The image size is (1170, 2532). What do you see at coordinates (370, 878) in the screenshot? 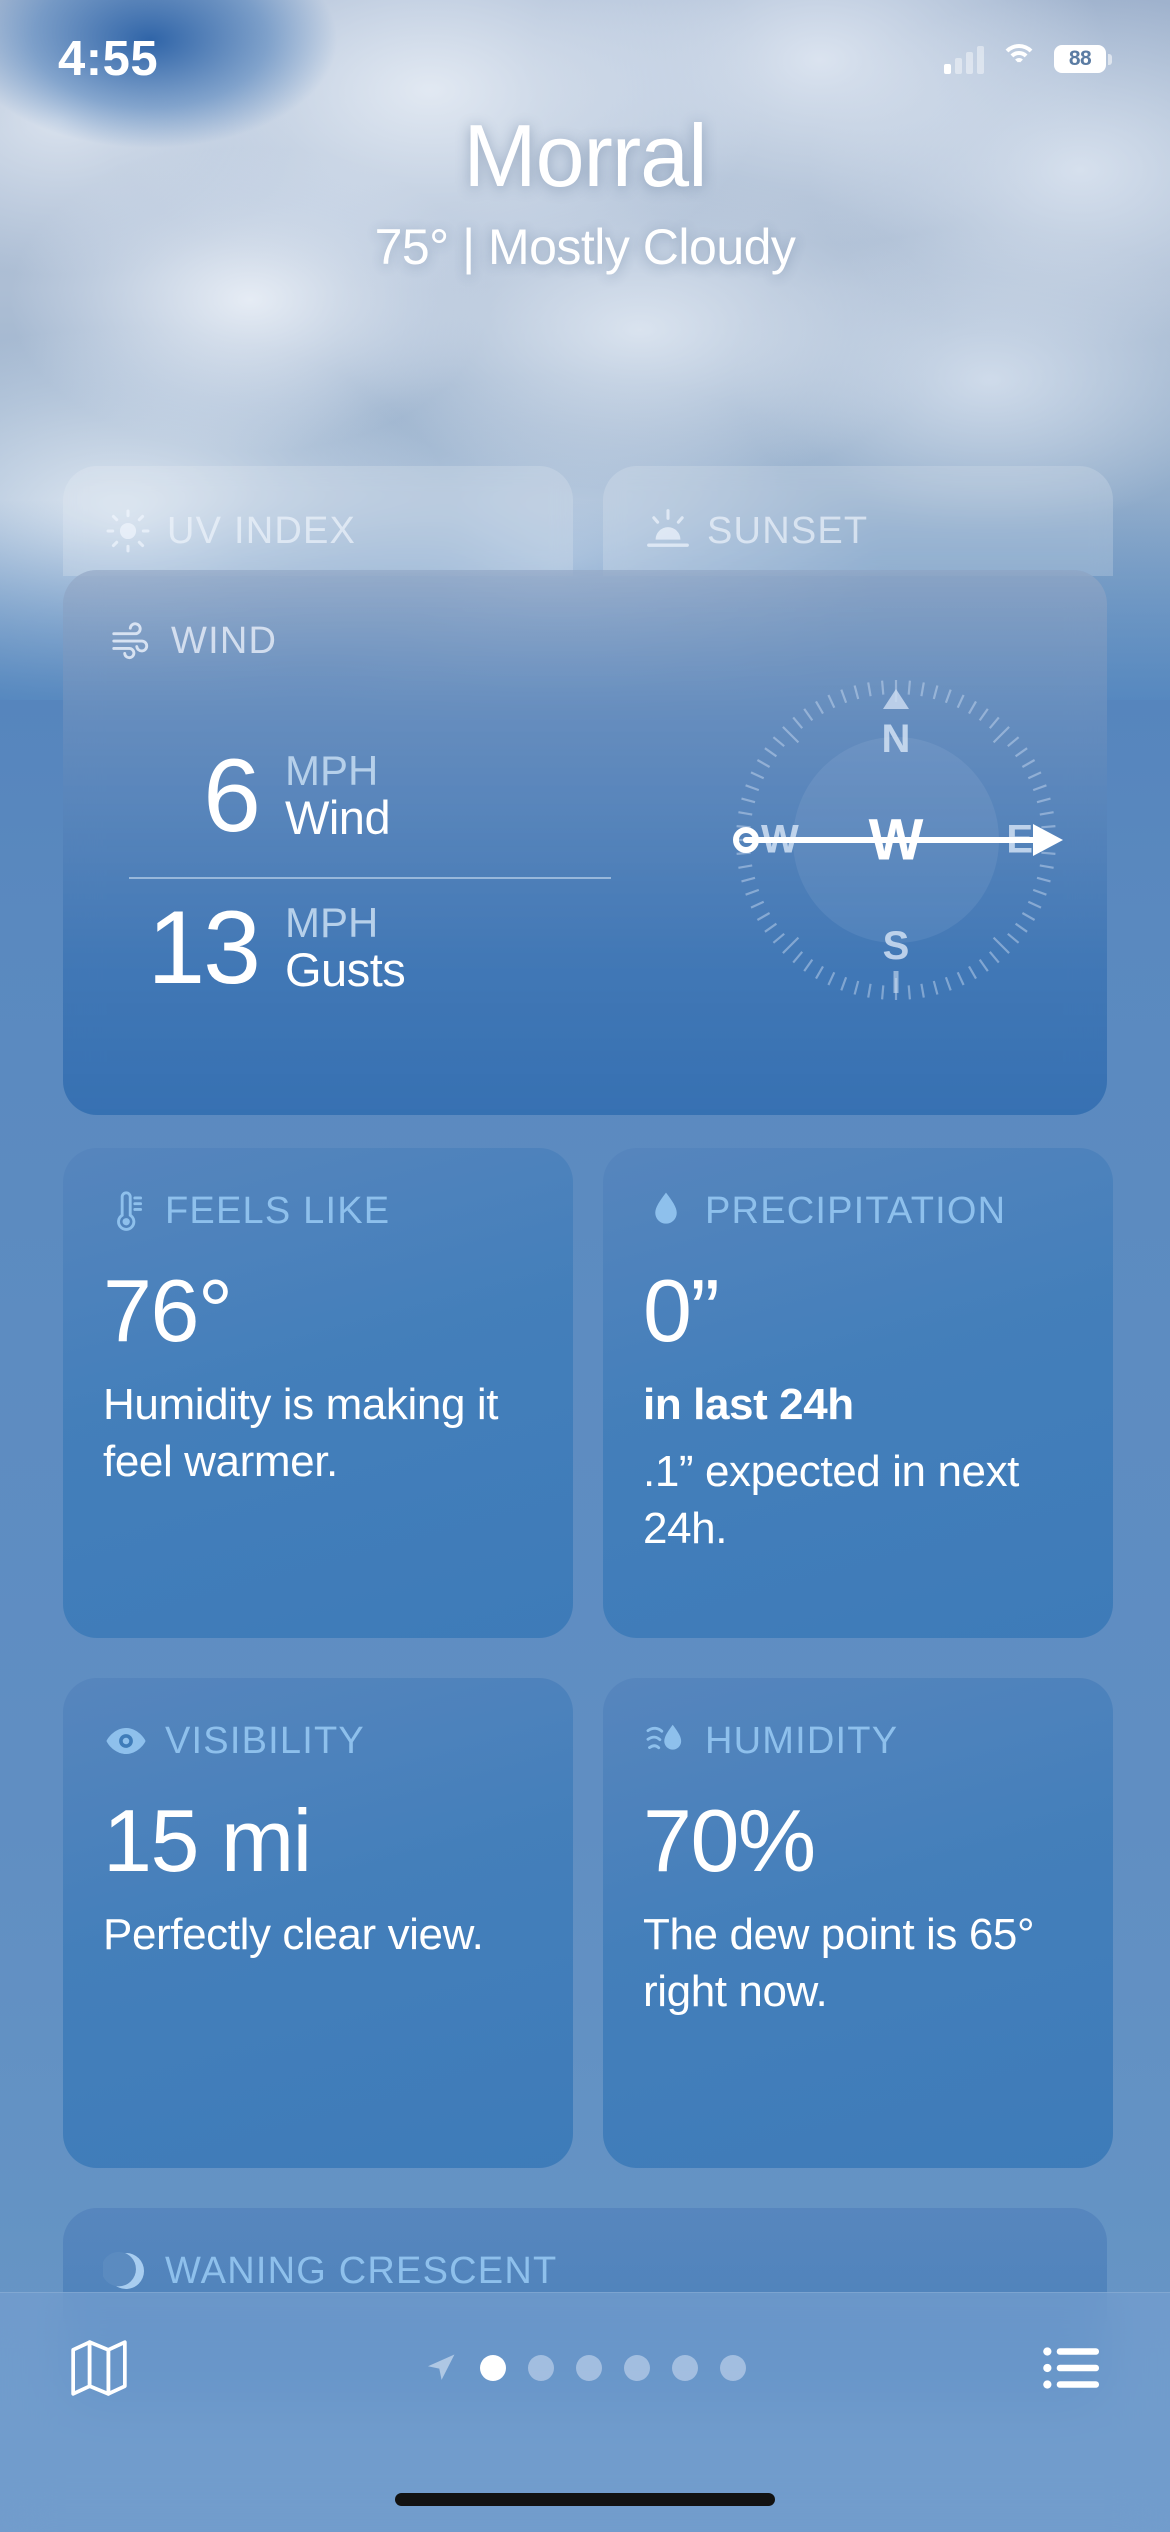
I see `wind-divider` at bounding box center [370, 878].